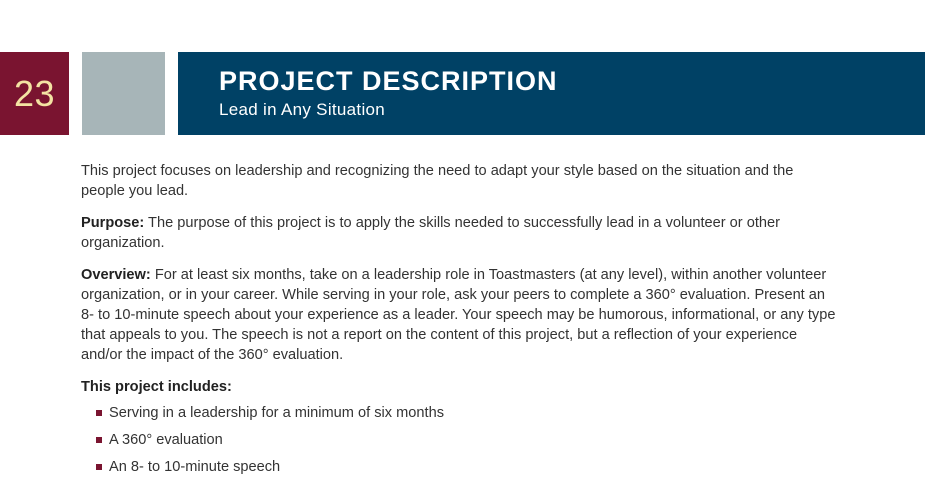  Describe the element at coordinates (461, 467) in the screenshot. I see `list-item: An 8- to 10-minute speech` at that location.